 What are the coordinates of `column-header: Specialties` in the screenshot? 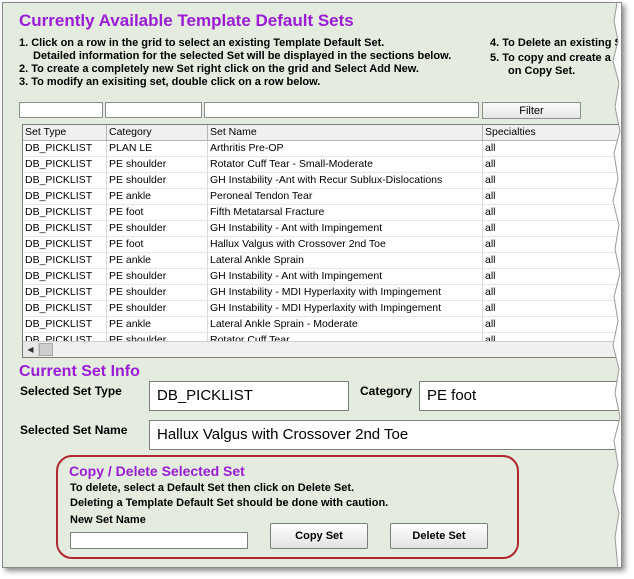 It's located at (552, 132).